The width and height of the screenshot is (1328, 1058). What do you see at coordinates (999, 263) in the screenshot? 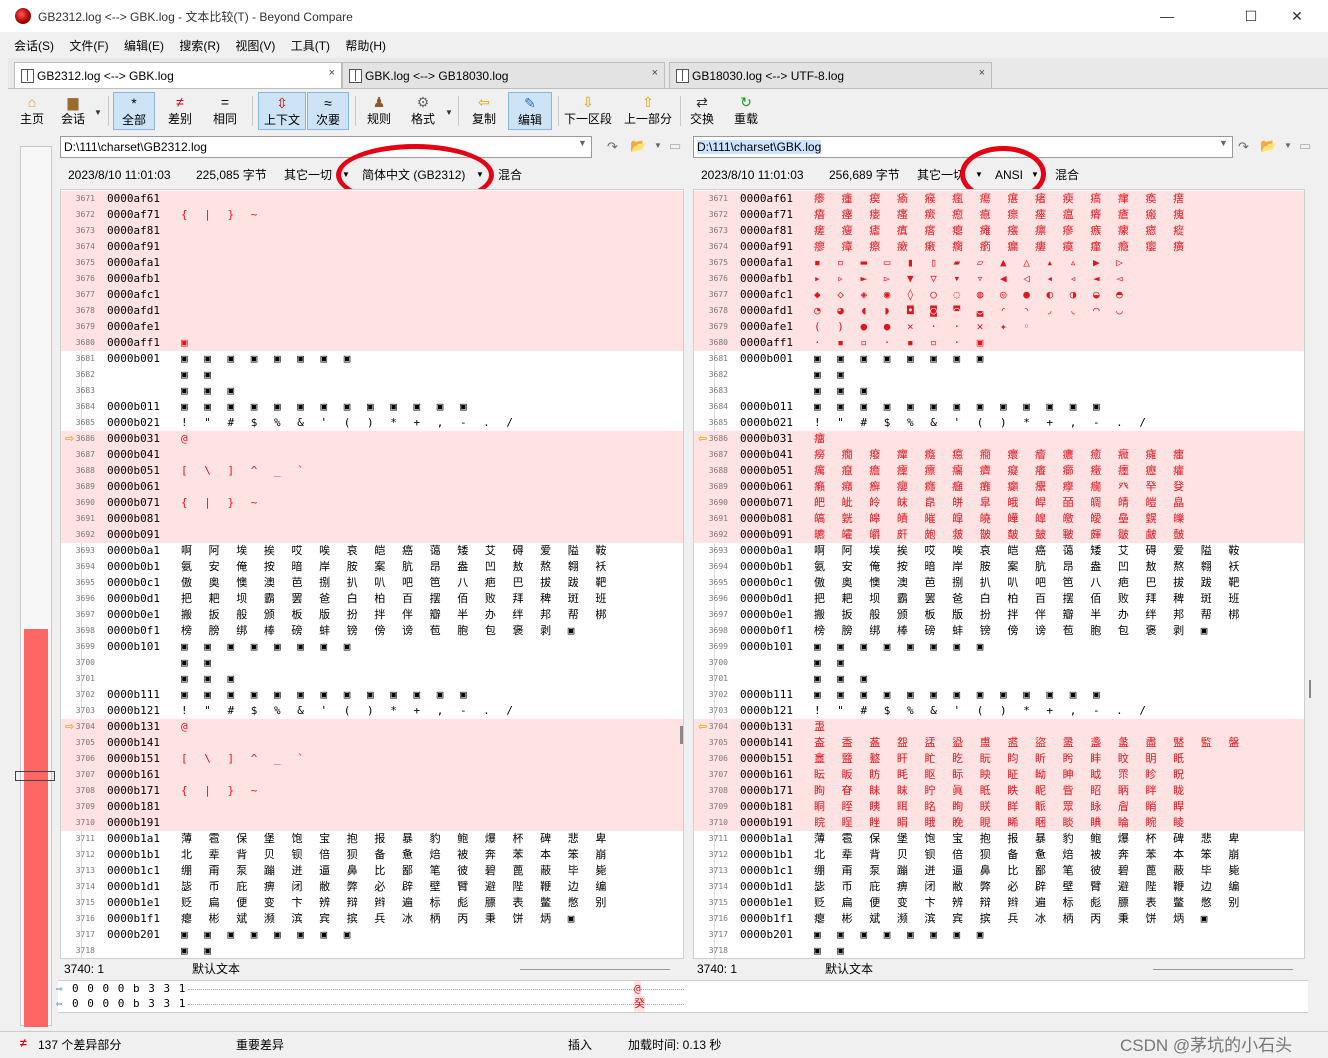
I see `diff-line: 3675 0000afa1 ▪ ▫ ▬ ▭ ▮ ▯ ▰ ▱ ▲ △ ▴ ▵ ▶ ▷` at bounding box center [999, 263].